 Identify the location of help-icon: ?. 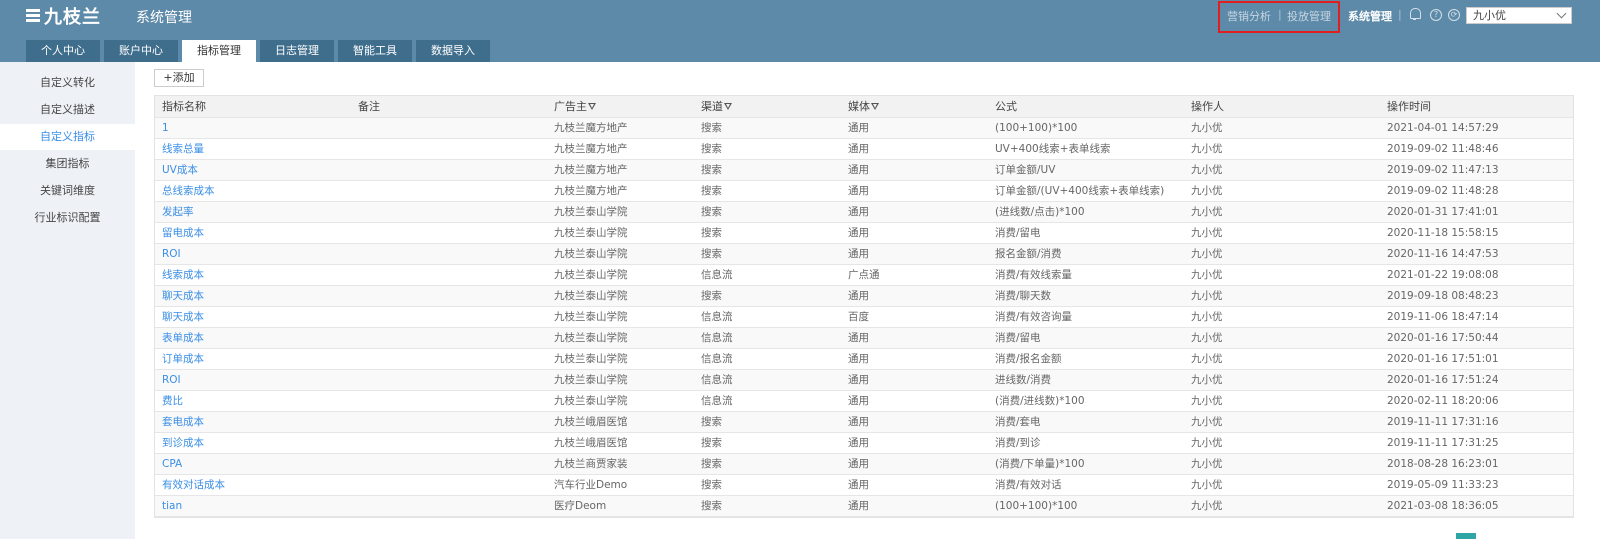
(1436, 15).